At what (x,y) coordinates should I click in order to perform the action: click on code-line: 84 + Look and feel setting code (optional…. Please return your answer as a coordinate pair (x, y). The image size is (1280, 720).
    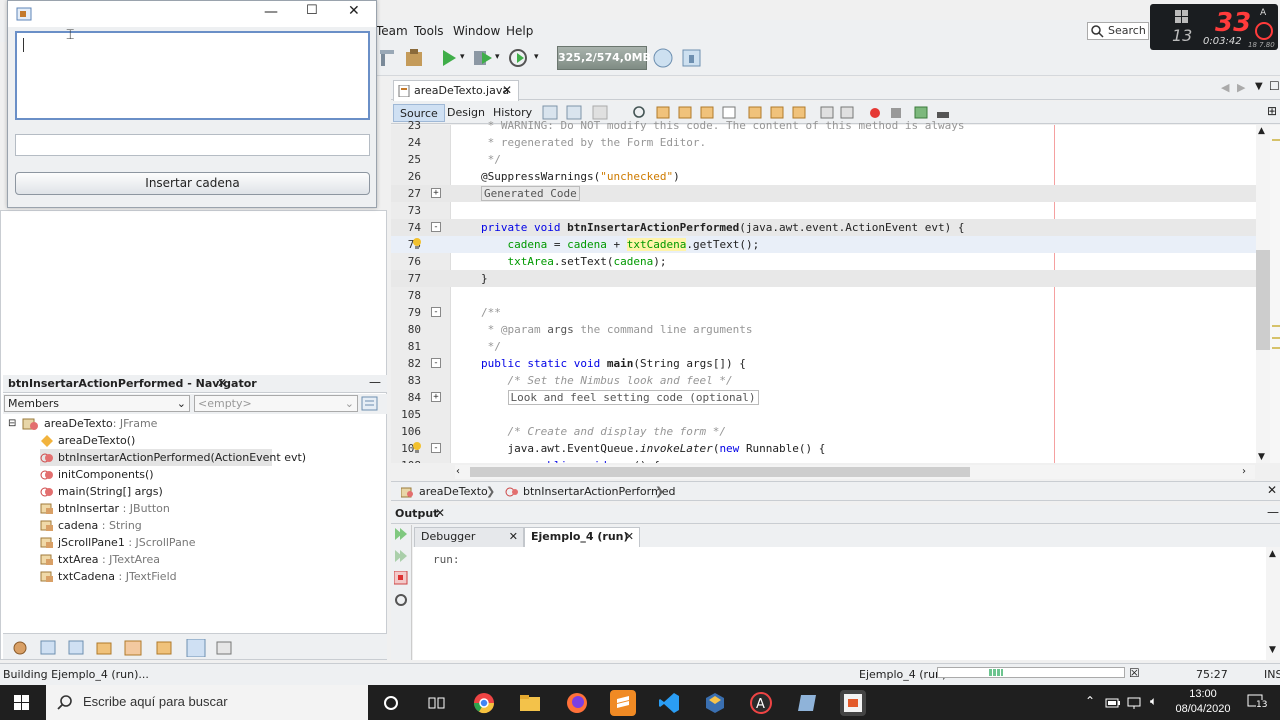
    Looking at the image, I should click on (824, 397).